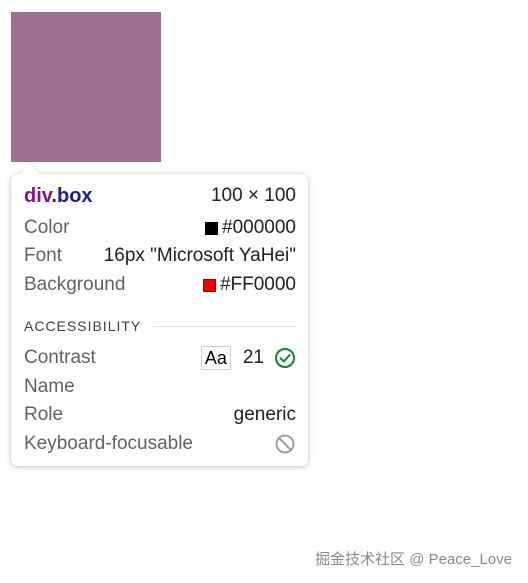  What do you see at coordinates (86, 87) in the screenshot?
I see `element-highlight-box` at bounding box center [86, 87].